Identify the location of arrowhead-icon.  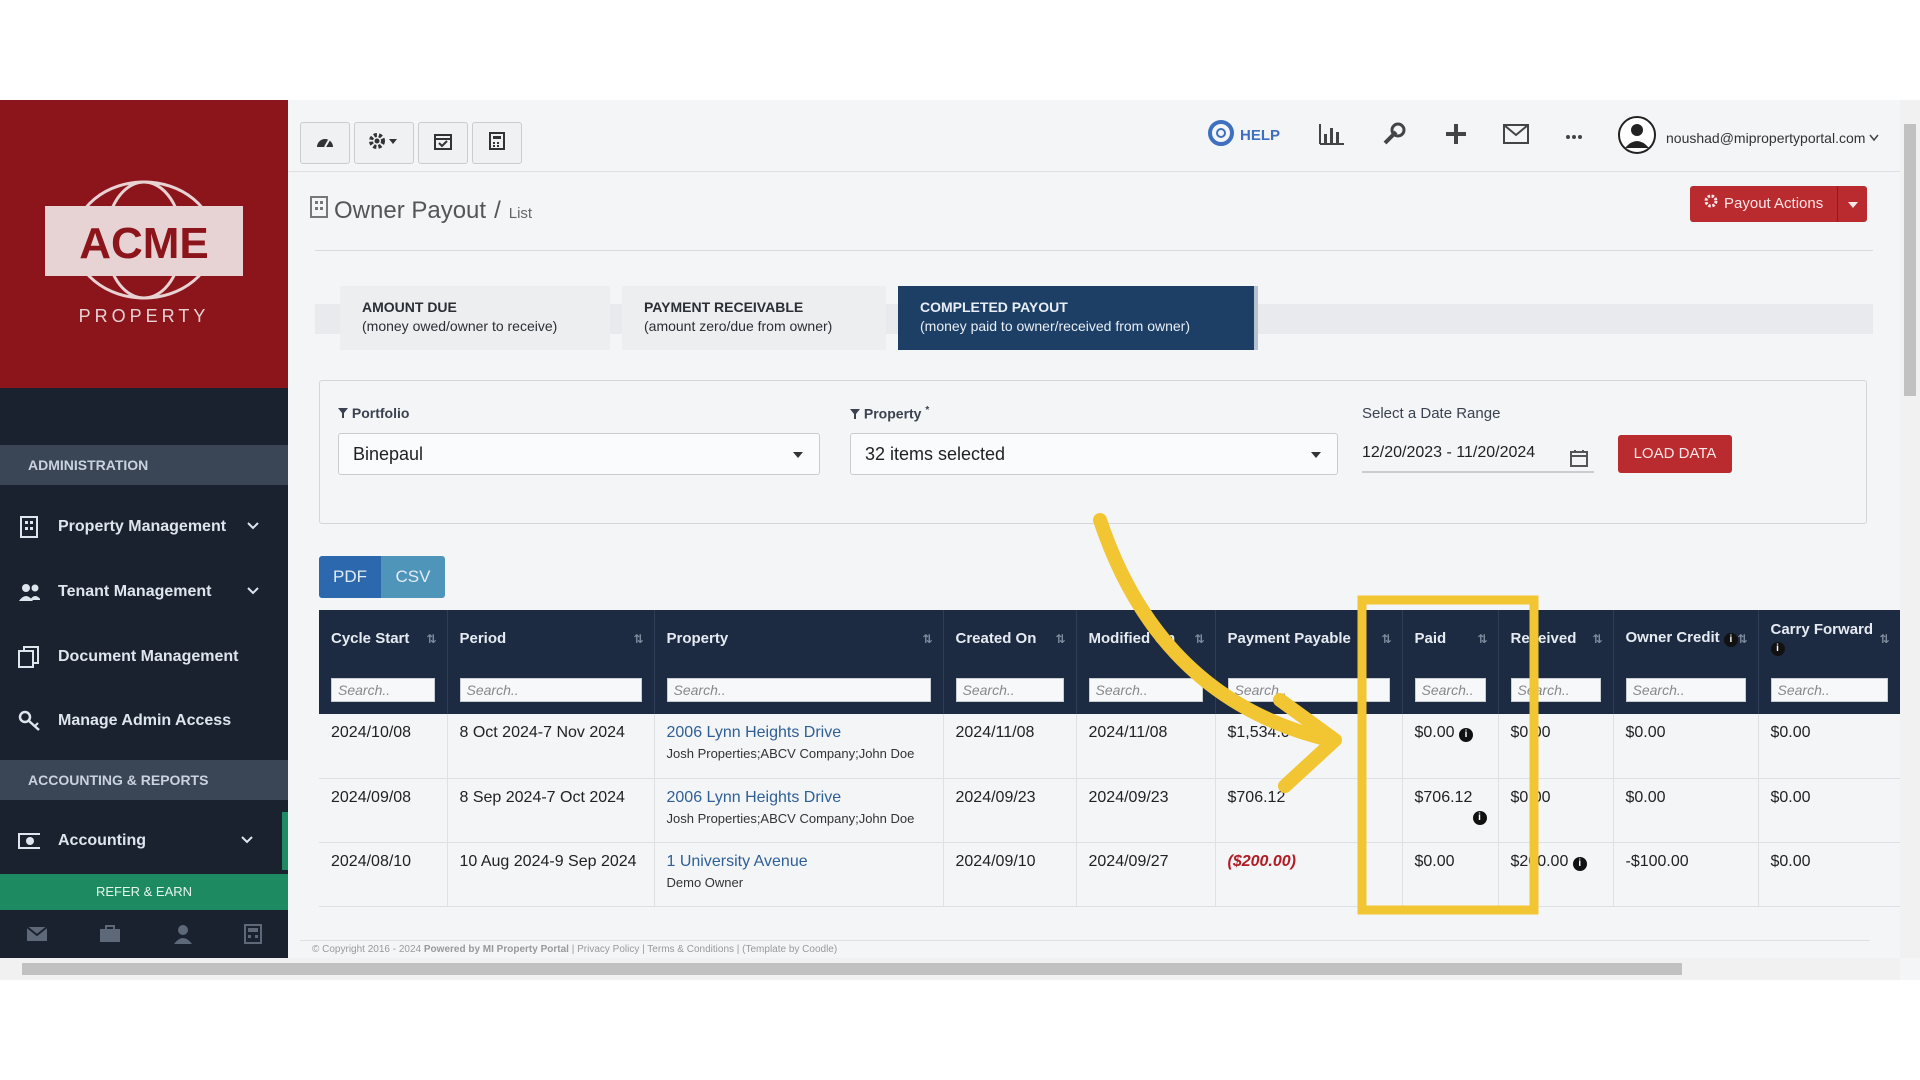
(1307, 743).